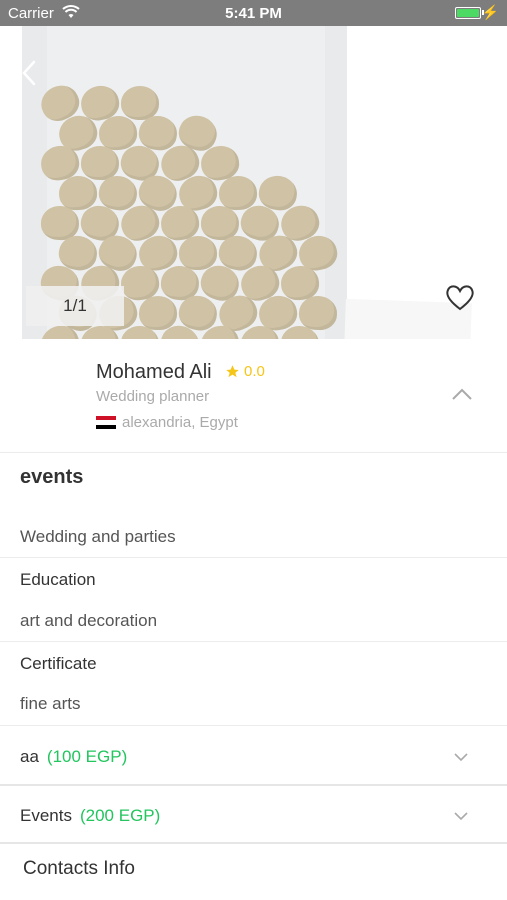 This screenshot has width=507, height=900. I want to click on education-label: Education, so click(58, 579).